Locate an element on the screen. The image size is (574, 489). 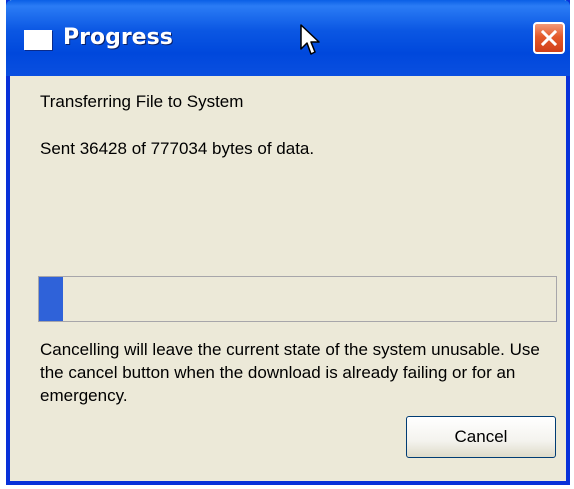
window-icon is located at coordinates (38, 40).